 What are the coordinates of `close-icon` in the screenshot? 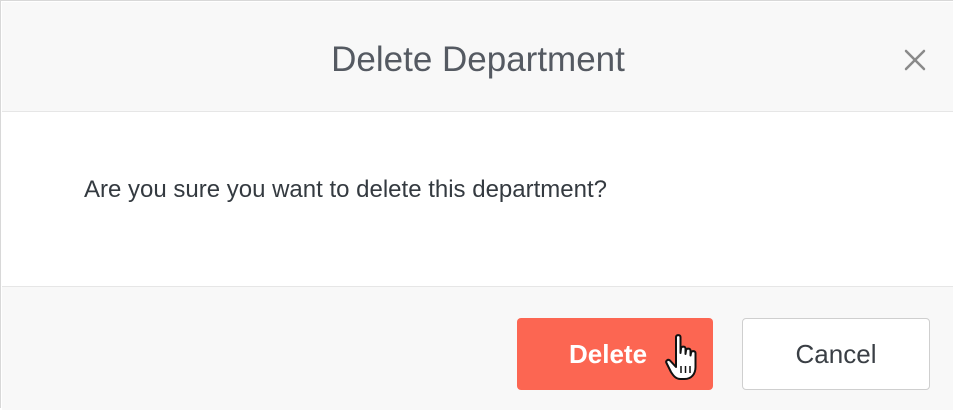 It's located at (915, 60).